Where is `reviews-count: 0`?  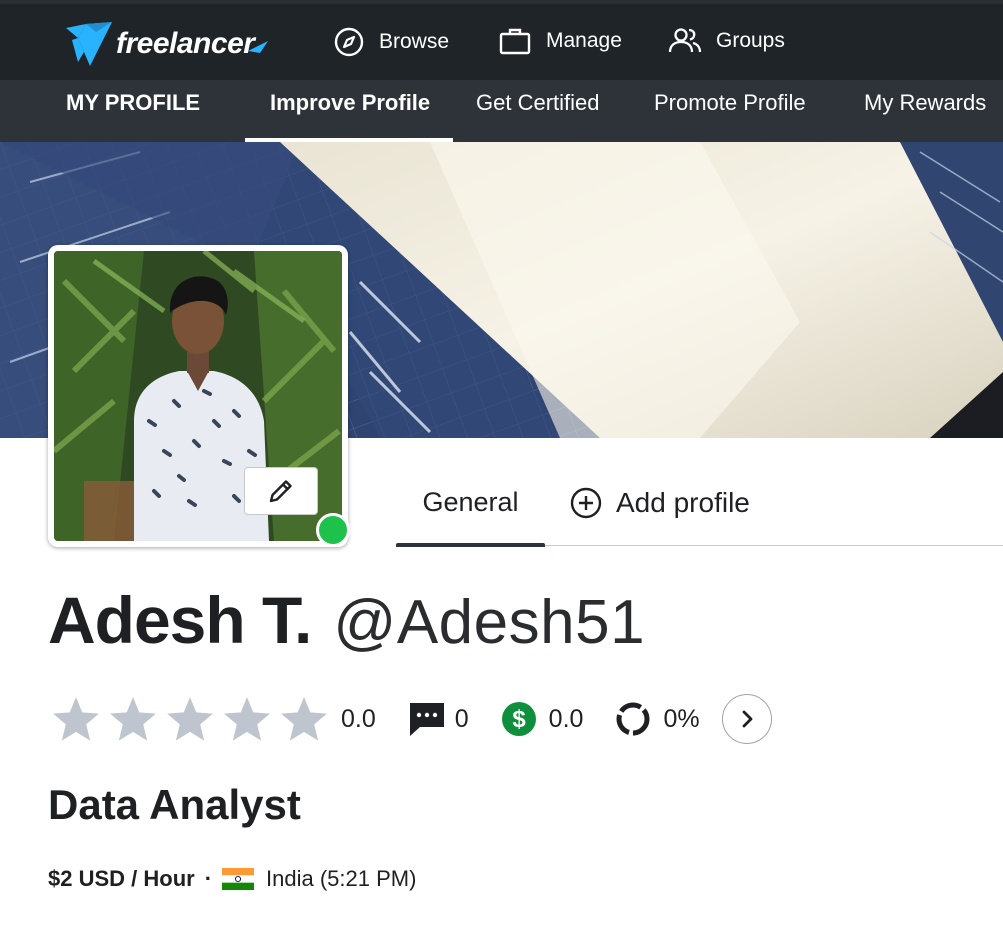
reviews-count: 0 is located at coordinates (461, 718).